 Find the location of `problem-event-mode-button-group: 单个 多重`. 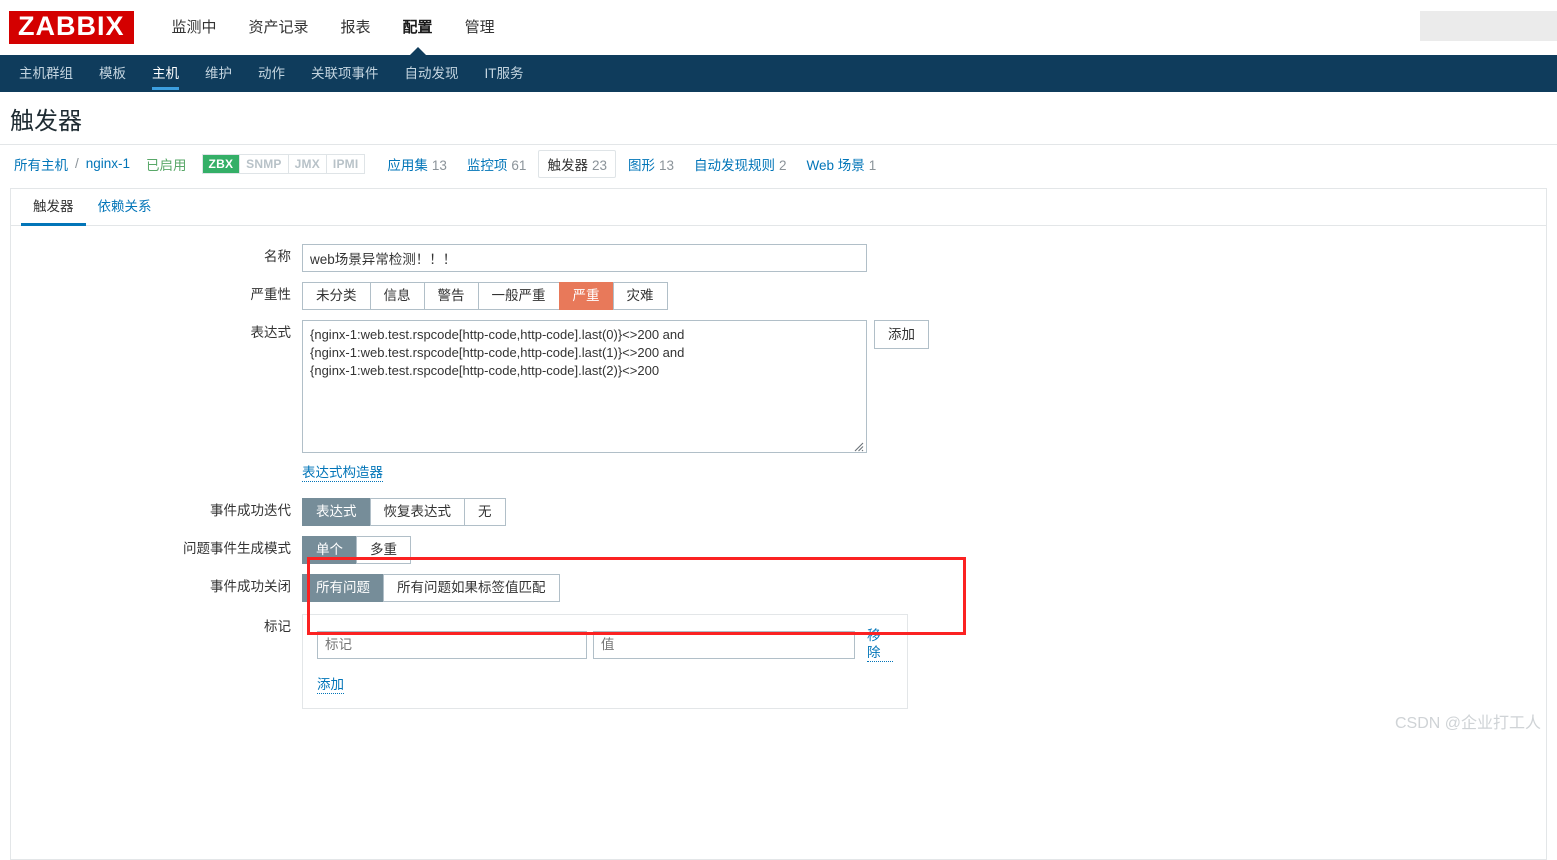

problem-event-mode-button-group: 单个 多重 is located at coordinates (356, 550).